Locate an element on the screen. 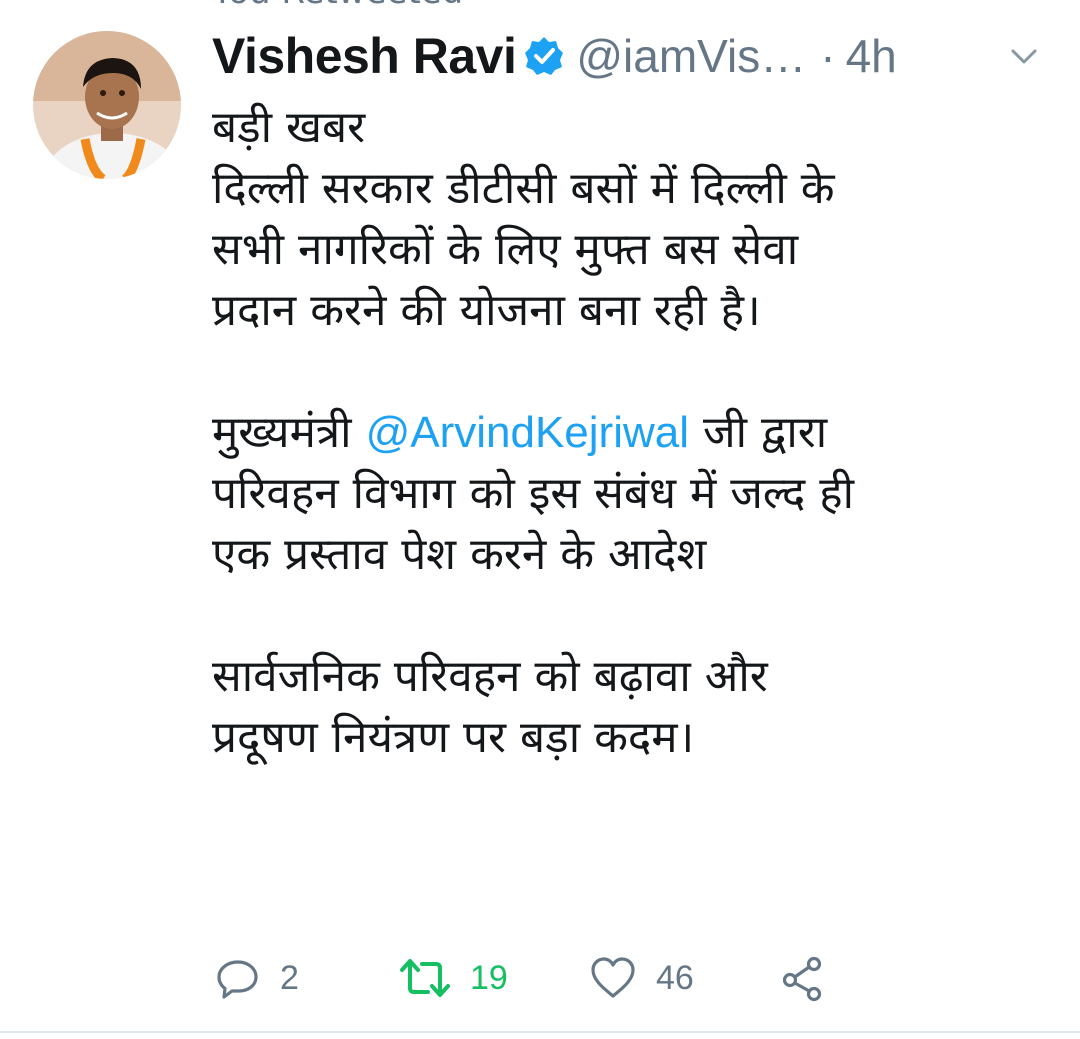 The image size is (1080, 1039). reply-count: 2 is located at coordinates (289, 977).